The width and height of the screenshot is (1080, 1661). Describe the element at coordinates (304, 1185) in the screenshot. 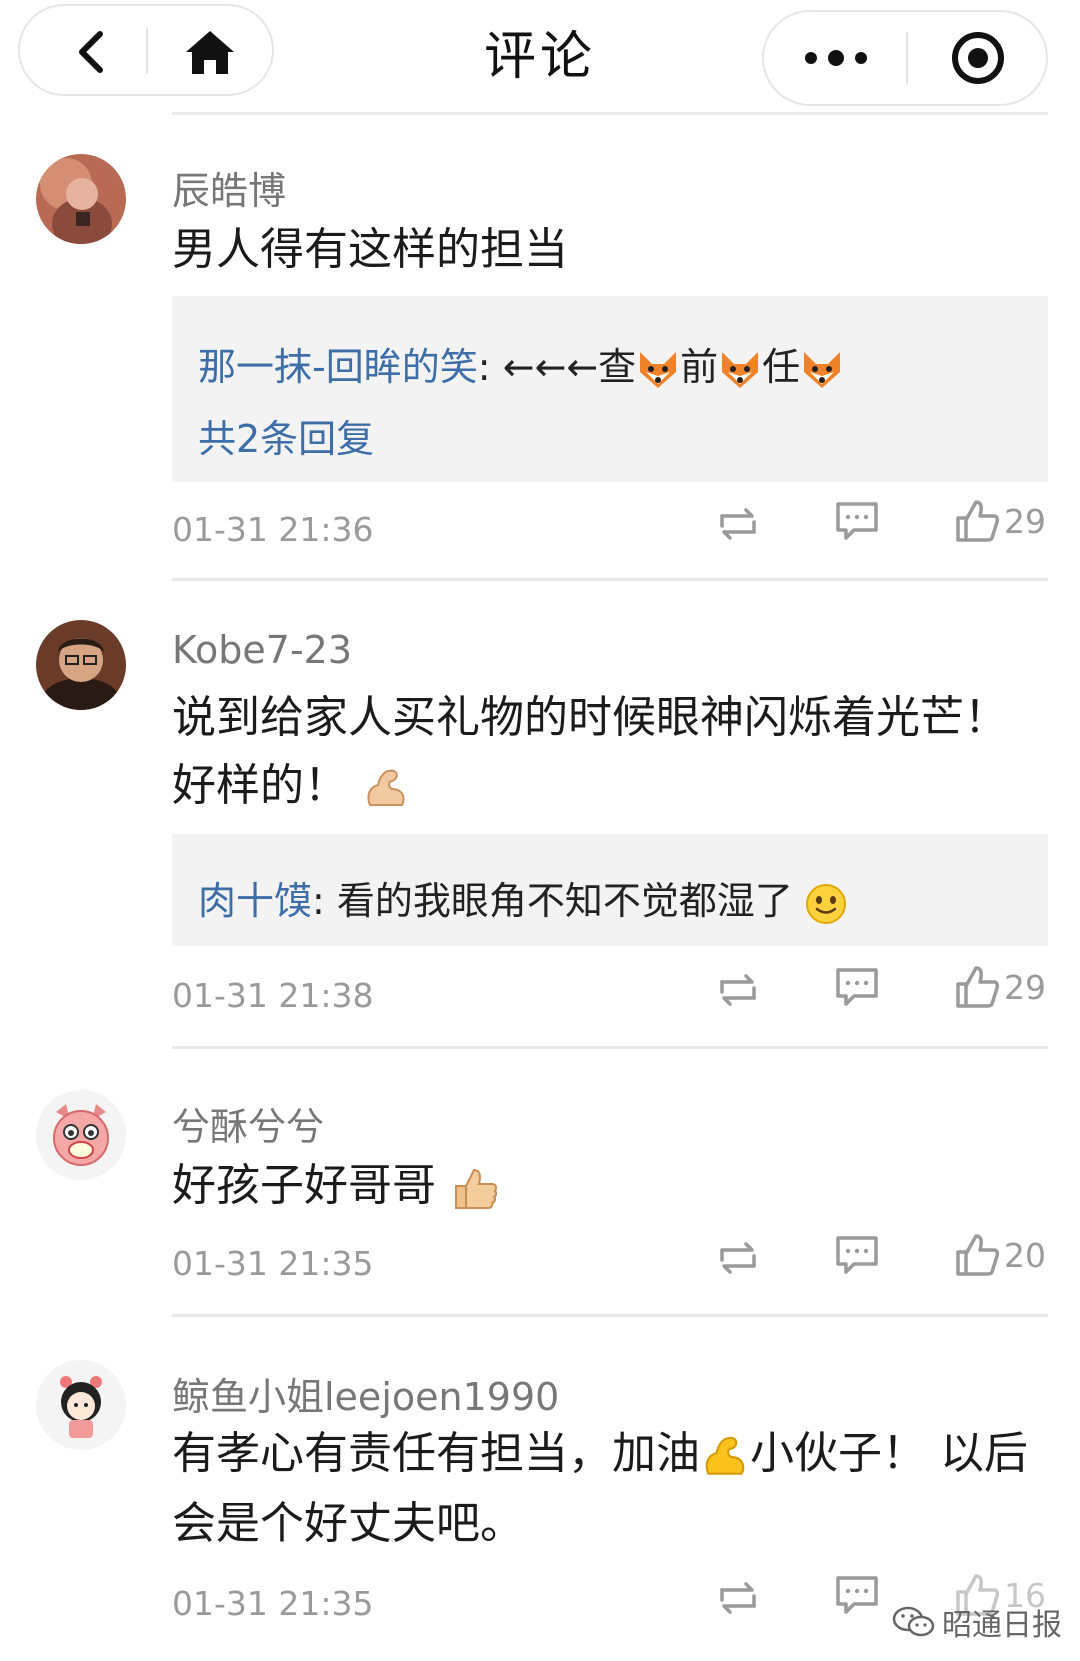

I see `comment-text: 好孩子好哥哥` at that location.